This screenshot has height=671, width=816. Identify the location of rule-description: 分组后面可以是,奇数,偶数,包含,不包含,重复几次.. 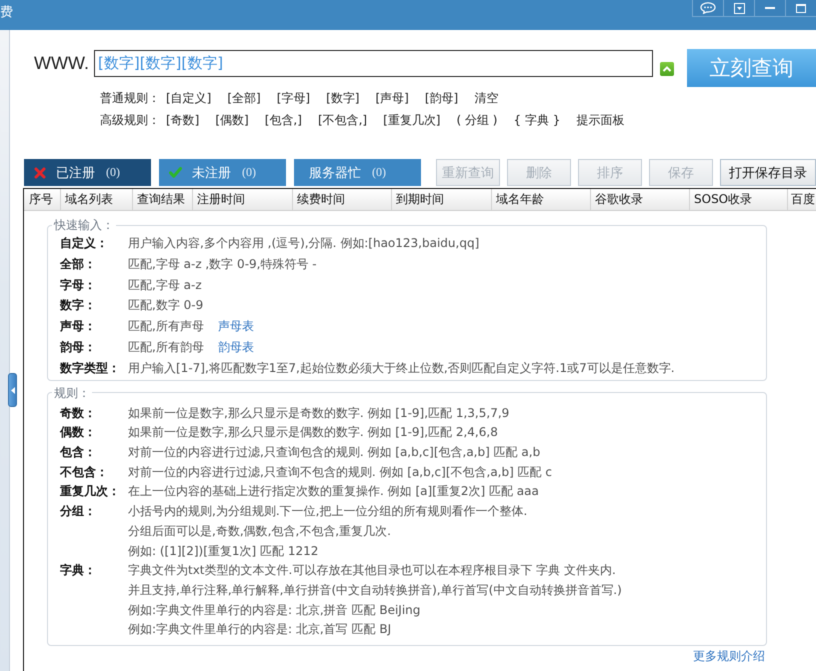
(259, 531).